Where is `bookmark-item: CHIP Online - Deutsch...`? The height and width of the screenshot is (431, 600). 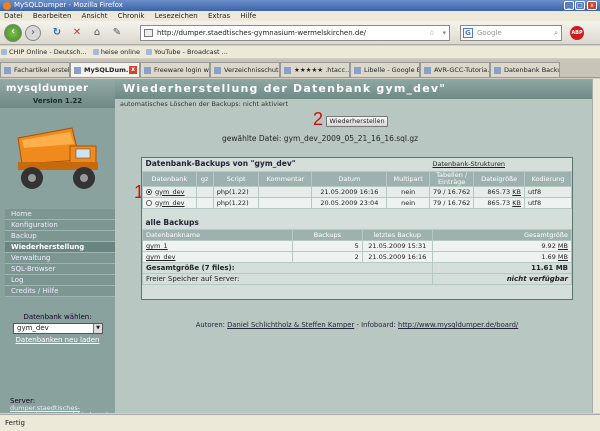
bookmark-item: CHIP Online - Deutsch... is located at coordinates (45, 52).